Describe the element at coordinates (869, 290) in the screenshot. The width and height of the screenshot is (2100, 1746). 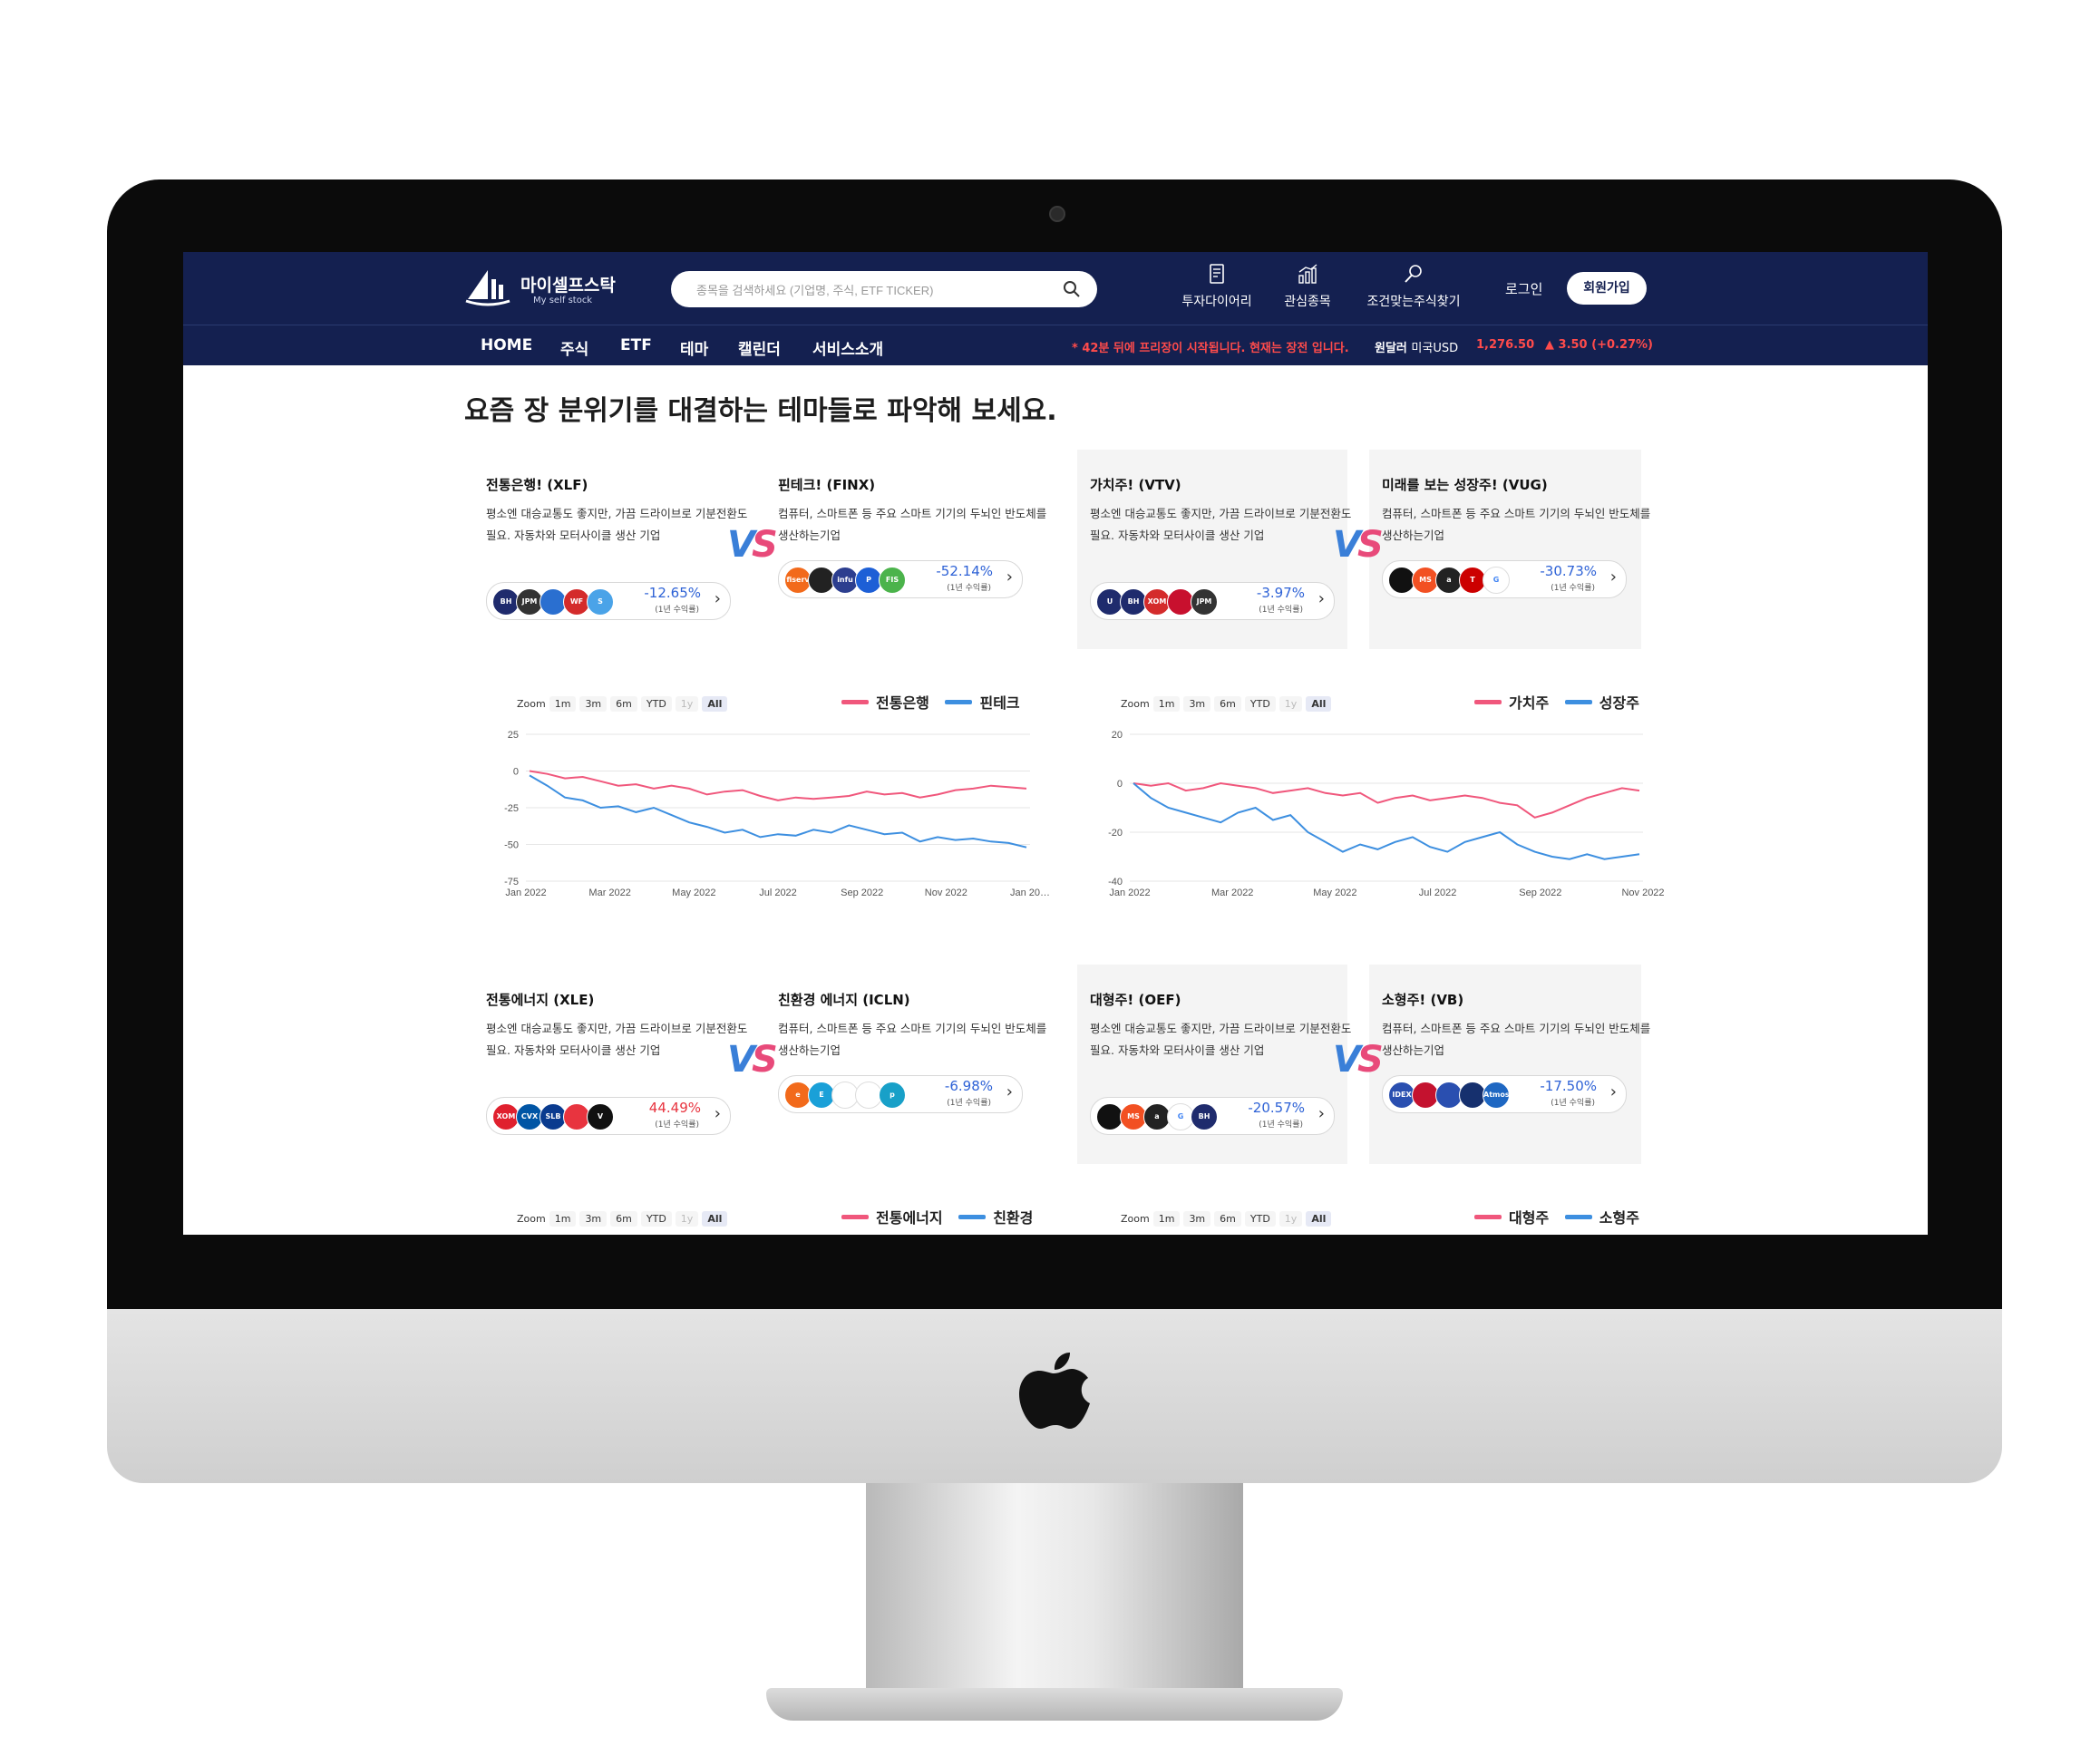
I see `search-input` at that location.